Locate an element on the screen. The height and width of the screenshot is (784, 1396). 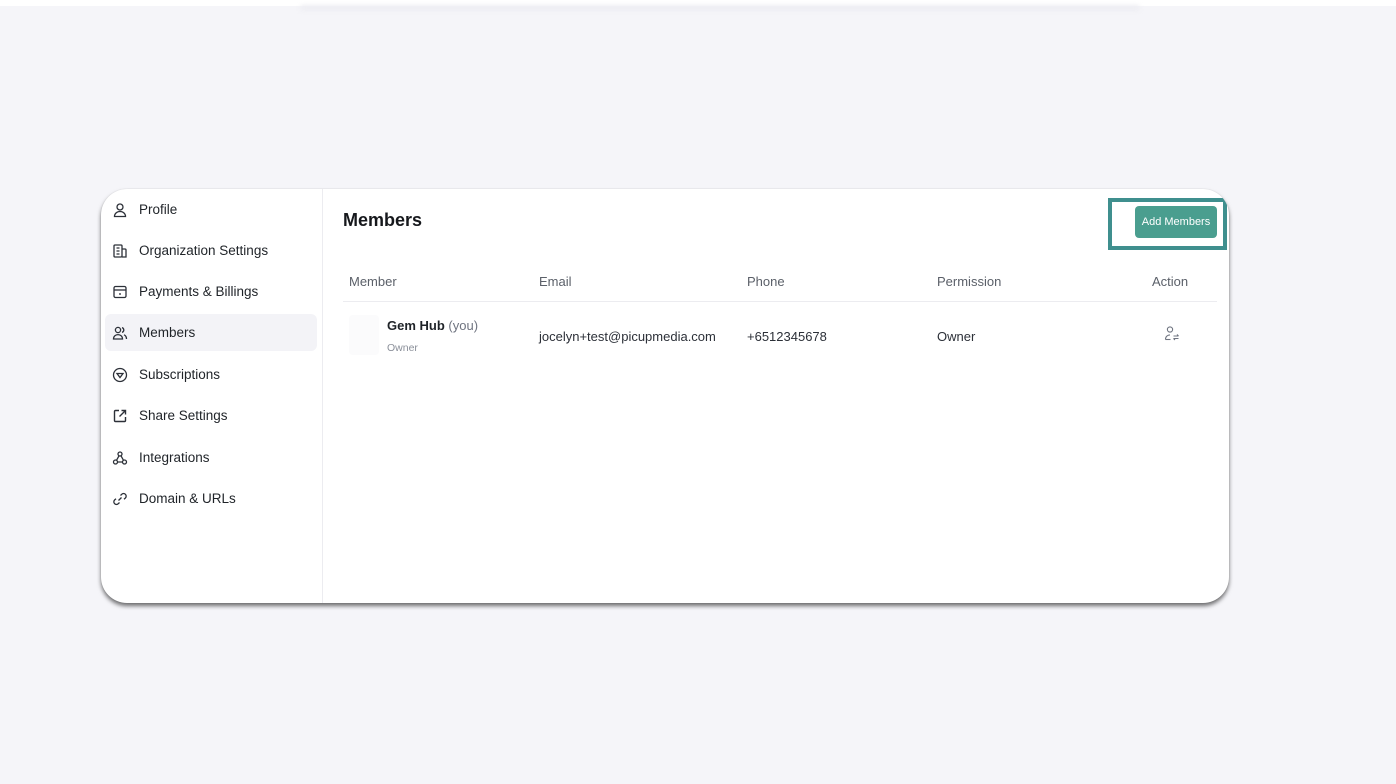
diamond-icon is located at coordinates (120, 375).